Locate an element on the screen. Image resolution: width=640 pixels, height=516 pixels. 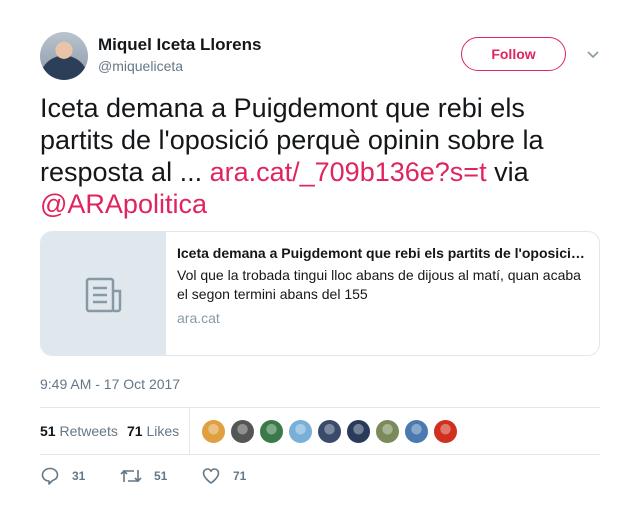
card-thumbnail is located at coordinates (103, 293).